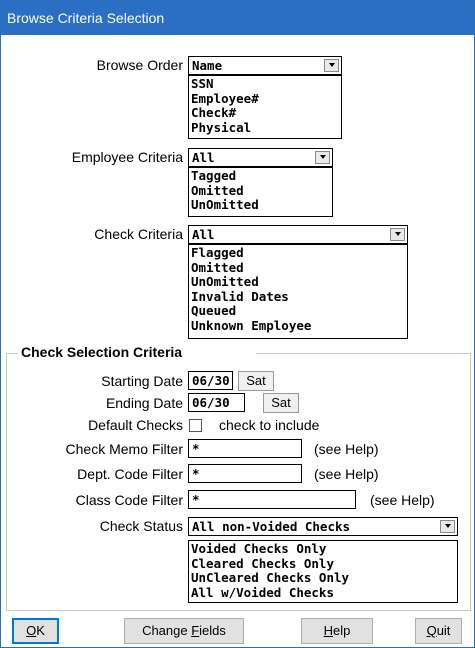  Describe the element at coordinates (298, 311) in the screenshot. I see `list-item: Queued` at that location.